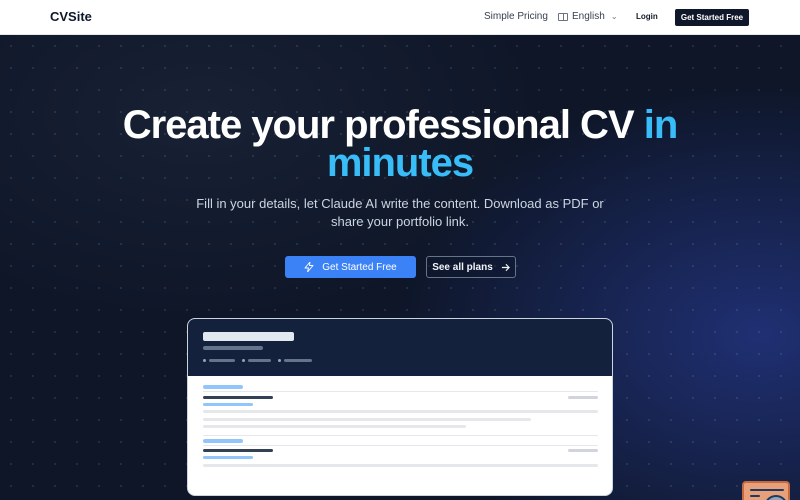  I want to click on nav-link-pricing: Simple Pricing, so click(516, 16).